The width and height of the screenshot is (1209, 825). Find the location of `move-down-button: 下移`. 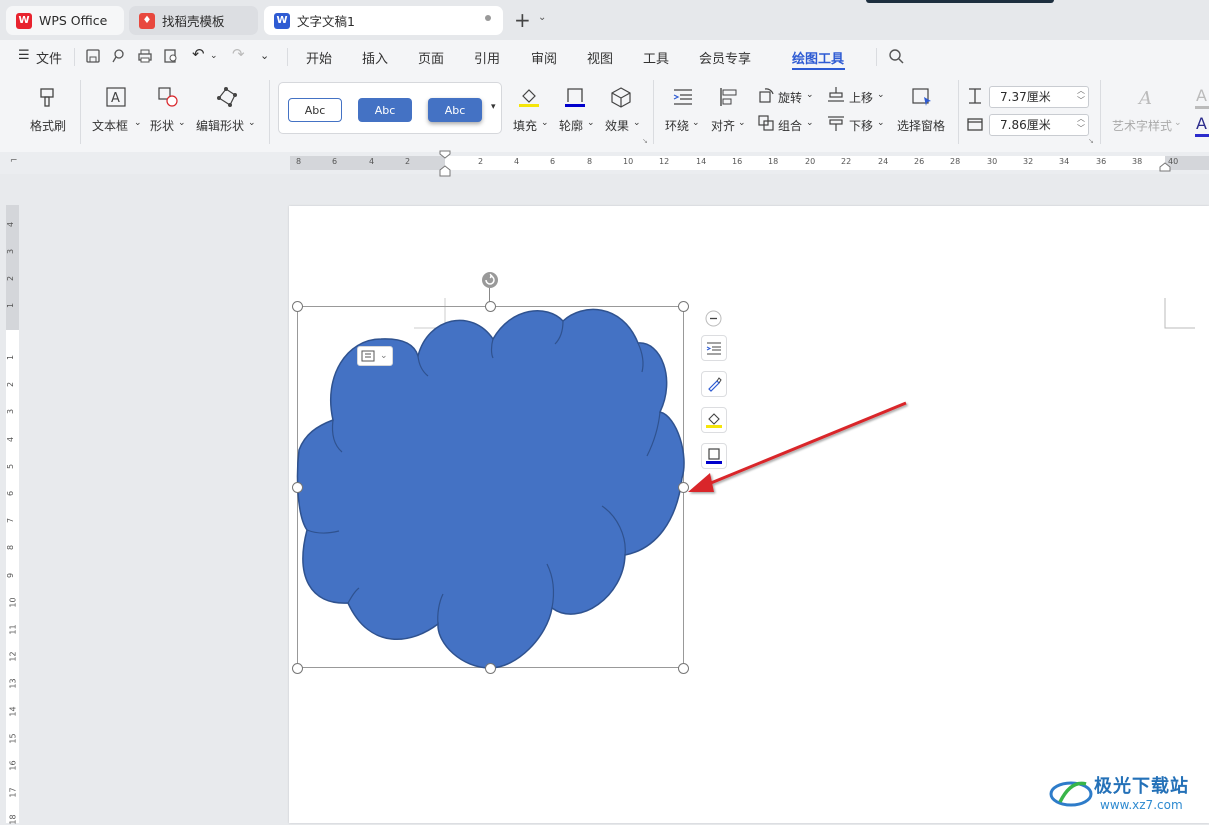

move-down-button: 下移 is located at coordinates (861, 125).